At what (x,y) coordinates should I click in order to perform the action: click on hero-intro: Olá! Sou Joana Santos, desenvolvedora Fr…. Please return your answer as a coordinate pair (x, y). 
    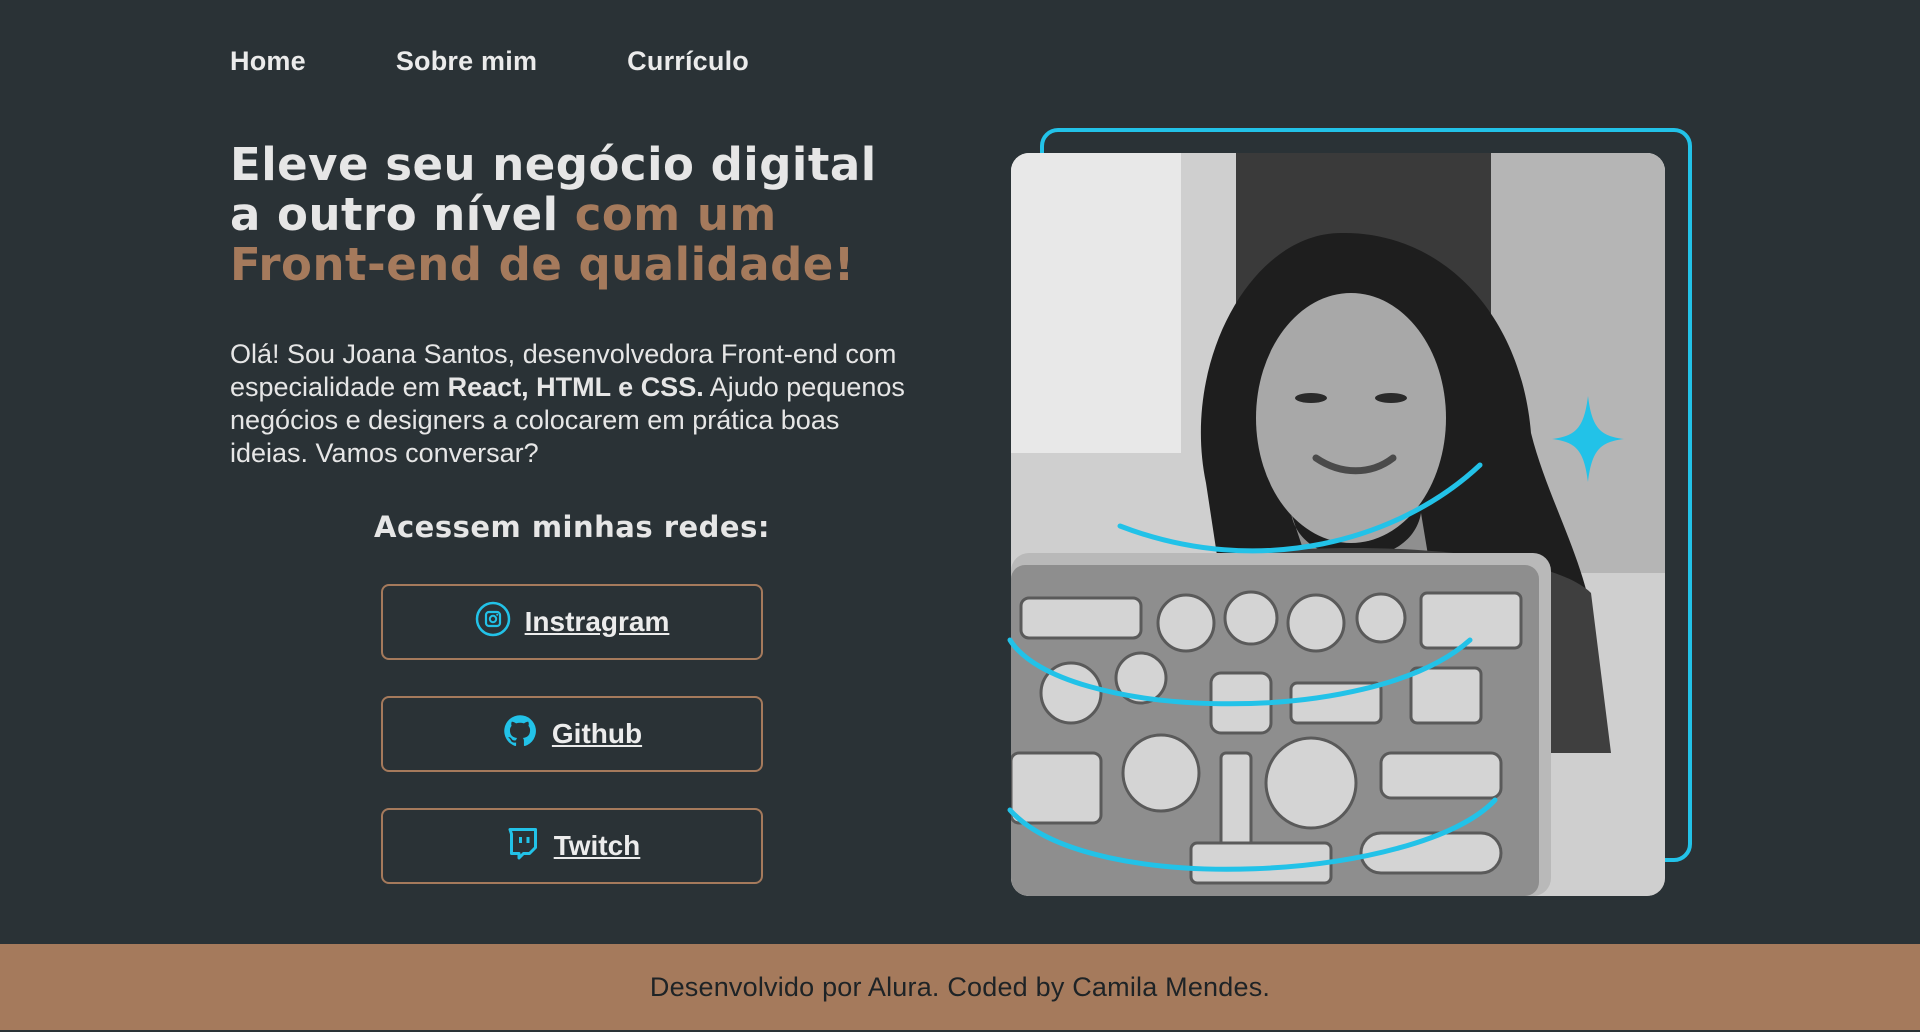
    Looking at the image, I should click on (570, 404).